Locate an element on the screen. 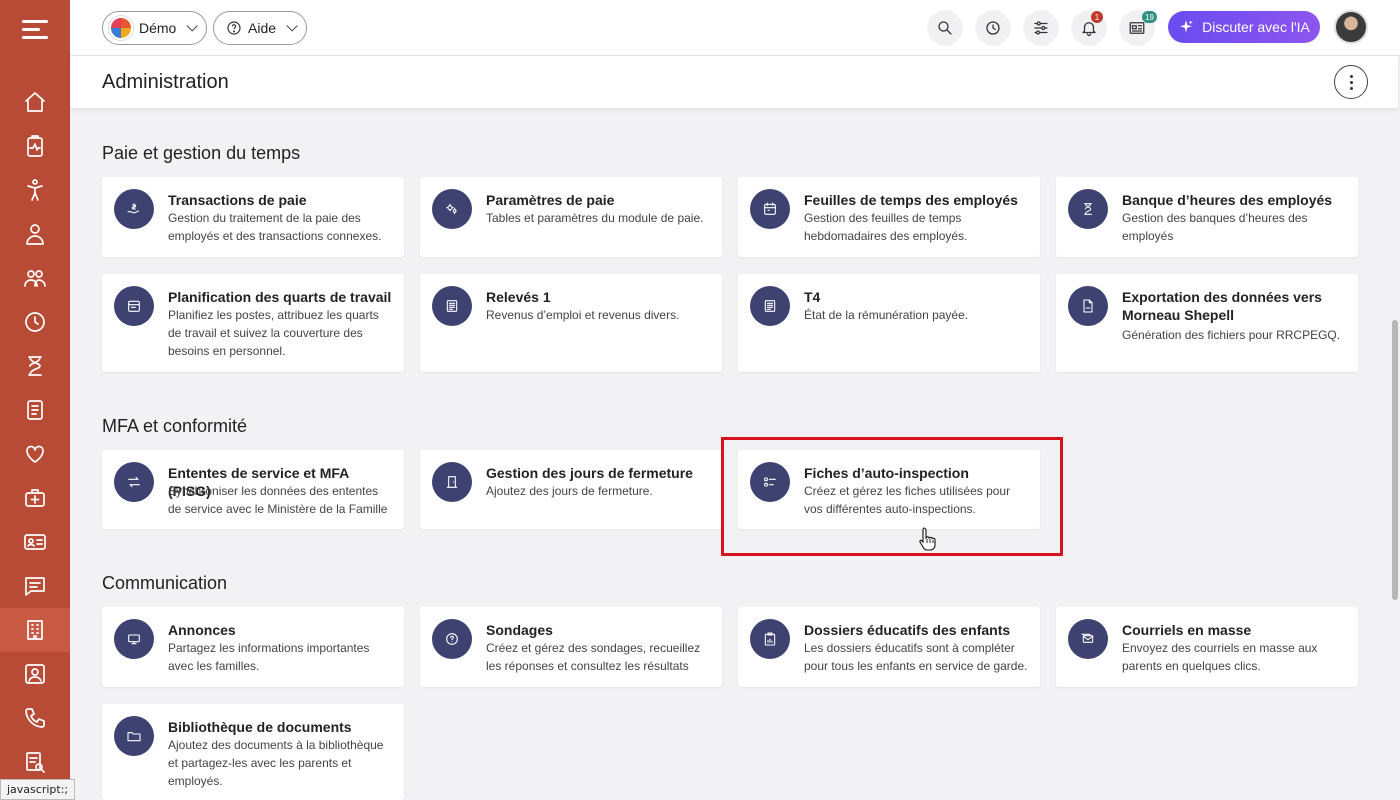  sidebar-item-favorites is located at coordinates (35, 454).